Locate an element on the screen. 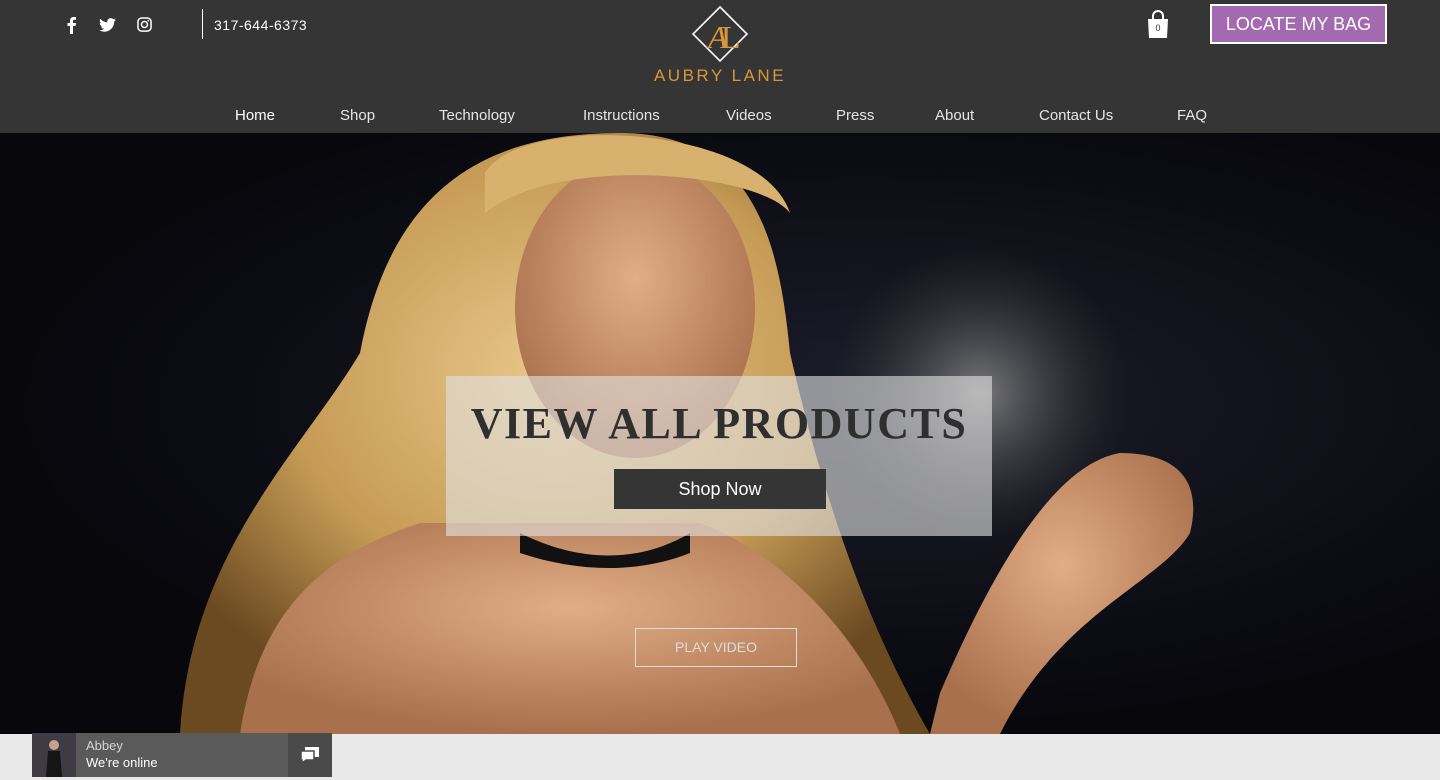 This screenshot has height=780, width=1440. phone-number: 317-644-6373 is located at coordinates (260, 25).